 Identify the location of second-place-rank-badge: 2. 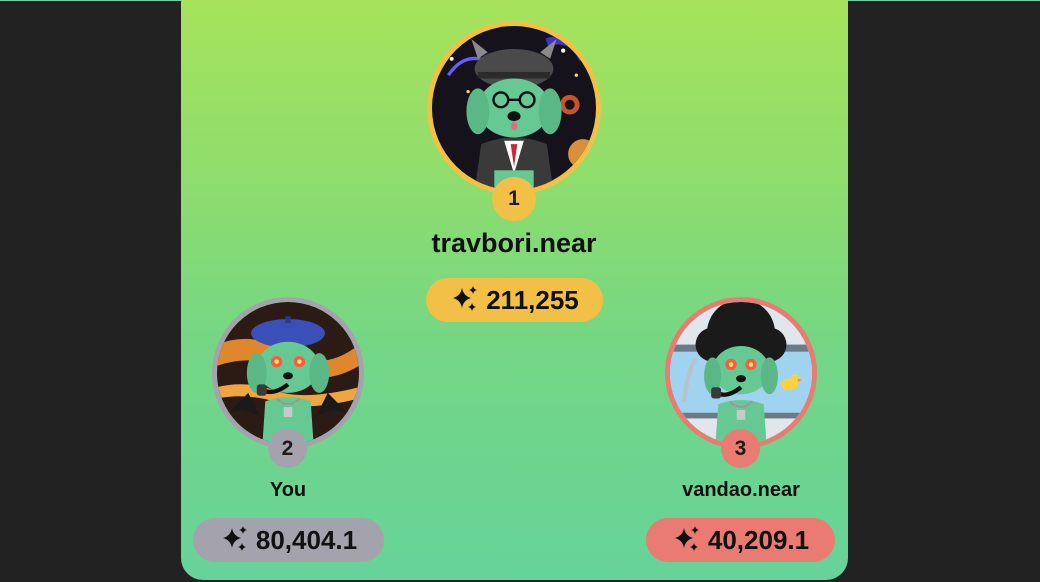
(287, 448).